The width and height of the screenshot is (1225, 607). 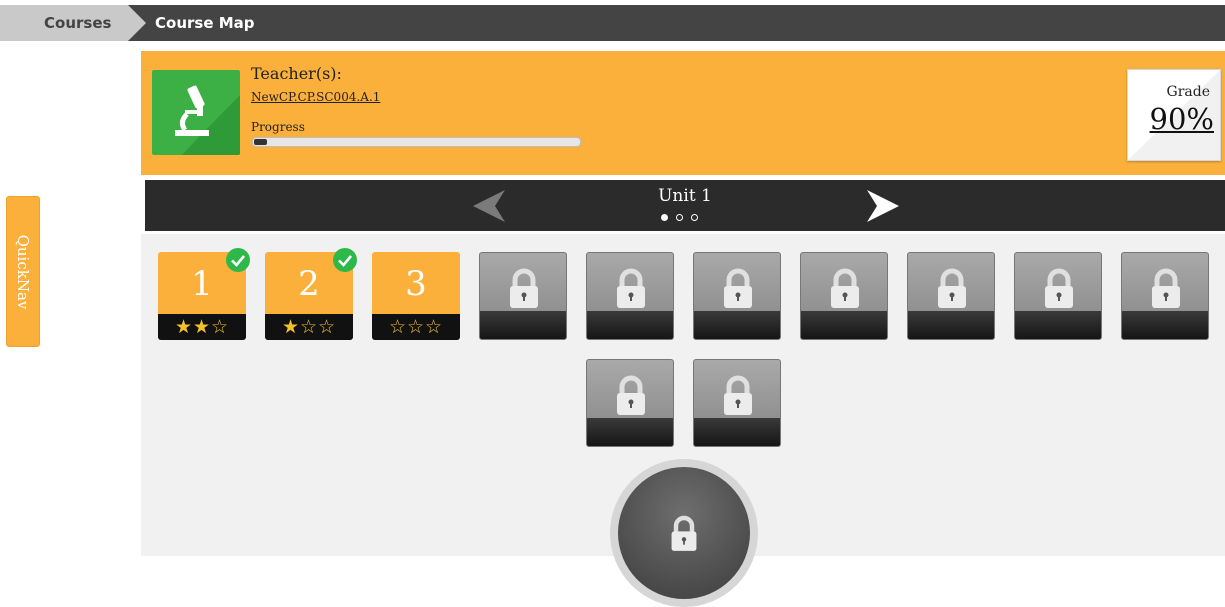 I want to click on unit-title: Unit 1, so click(x=685, y=196).